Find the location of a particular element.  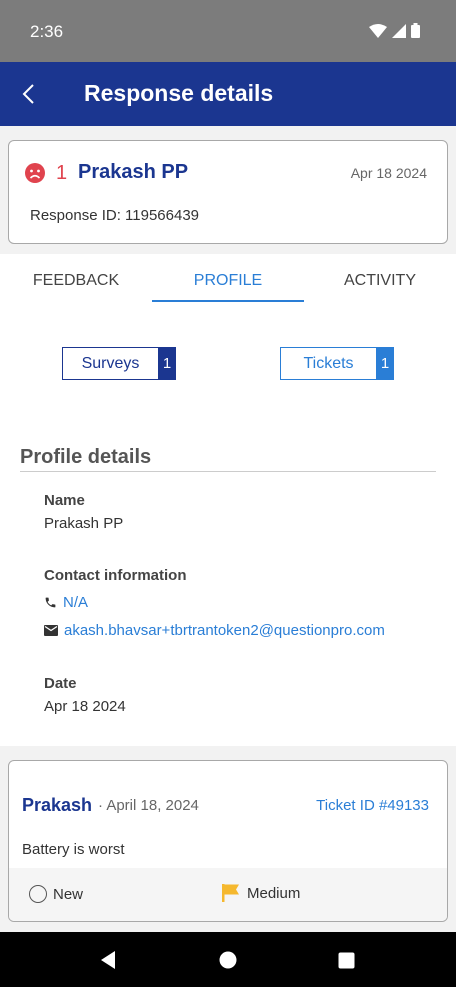

tab-feedback: FEEDBACK is located at coordinates (76, 279).